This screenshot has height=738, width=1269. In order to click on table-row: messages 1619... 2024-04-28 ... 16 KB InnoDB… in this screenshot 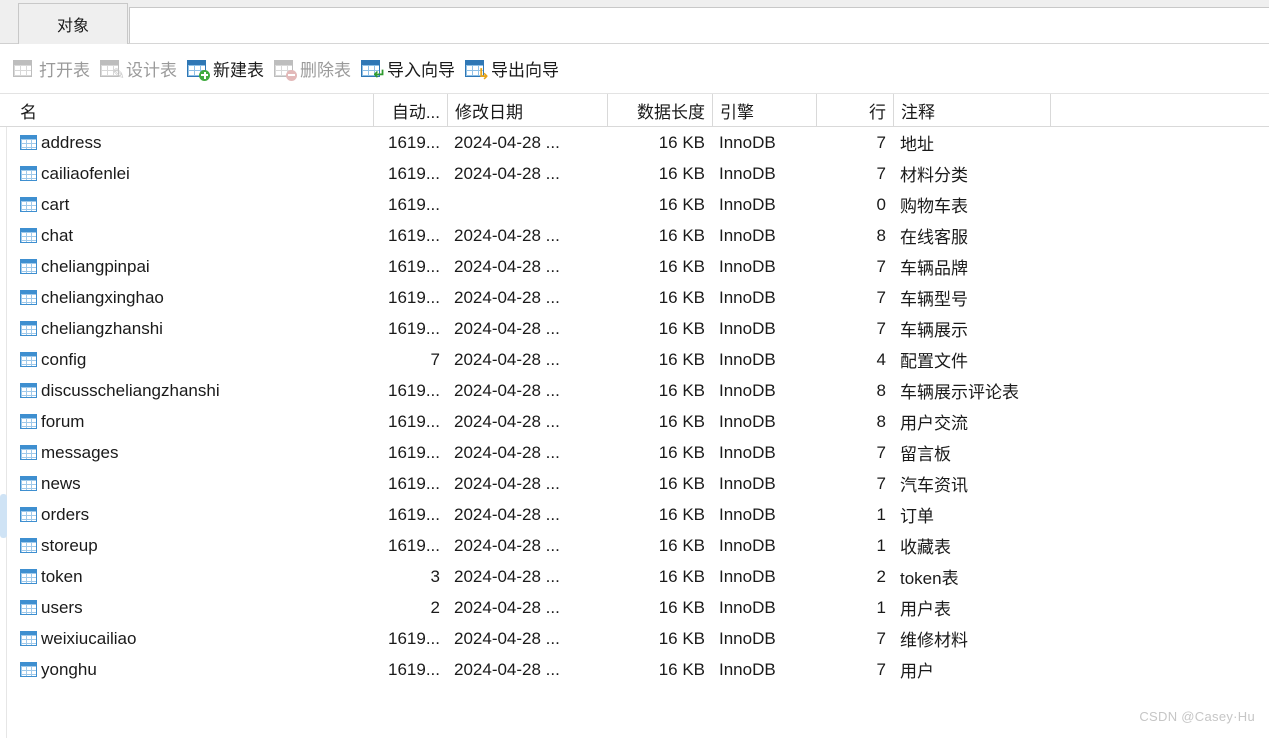, I will do `click(634, 452)`.